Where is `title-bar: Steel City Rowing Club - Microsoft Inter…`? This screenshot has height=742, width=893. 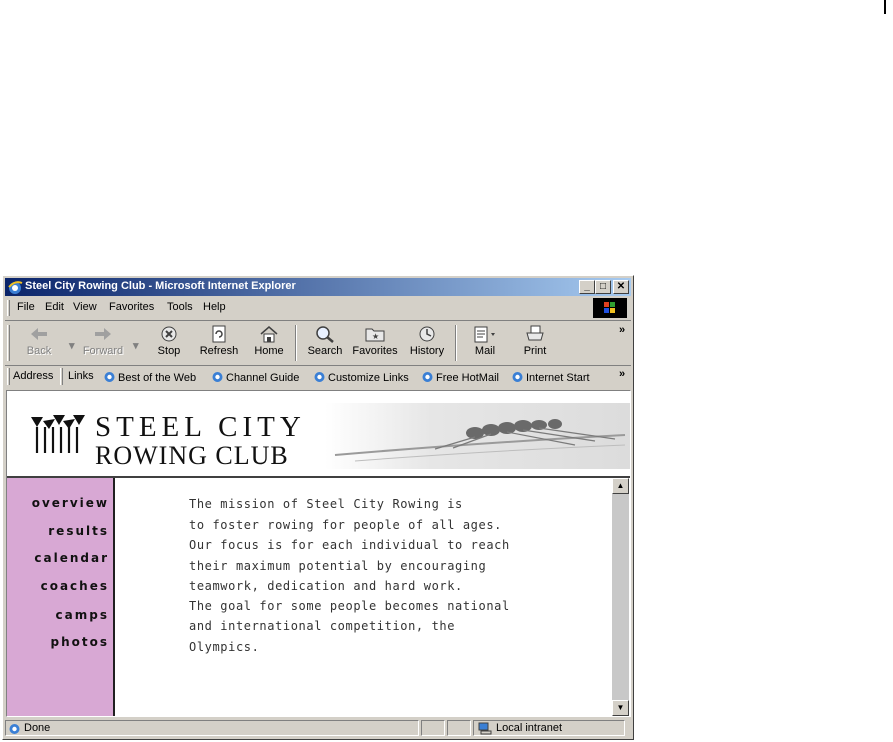 title-bar: Steel City Rowing Club - Microsoft Inter… is located at coordinates (318, 287).